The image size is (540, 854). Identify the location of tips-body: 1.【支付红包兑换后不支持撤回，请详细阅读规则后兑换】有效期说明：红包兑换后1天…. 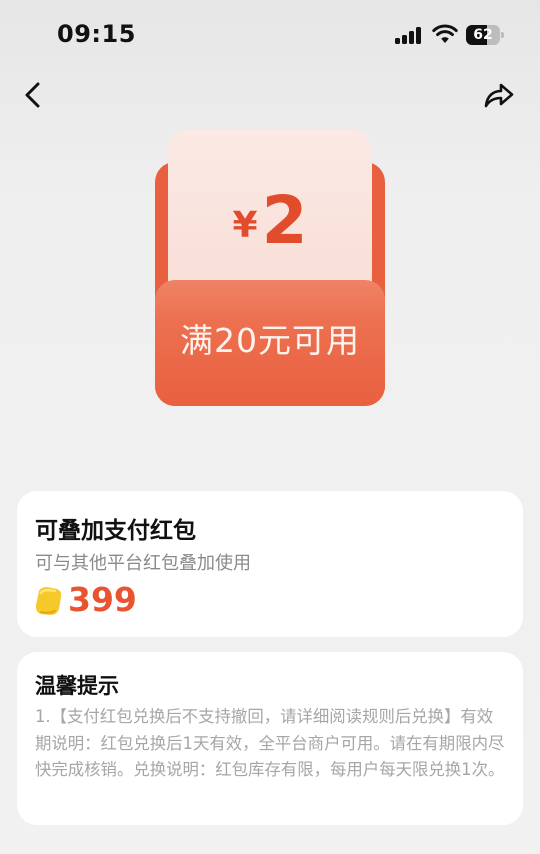
(270, 743).